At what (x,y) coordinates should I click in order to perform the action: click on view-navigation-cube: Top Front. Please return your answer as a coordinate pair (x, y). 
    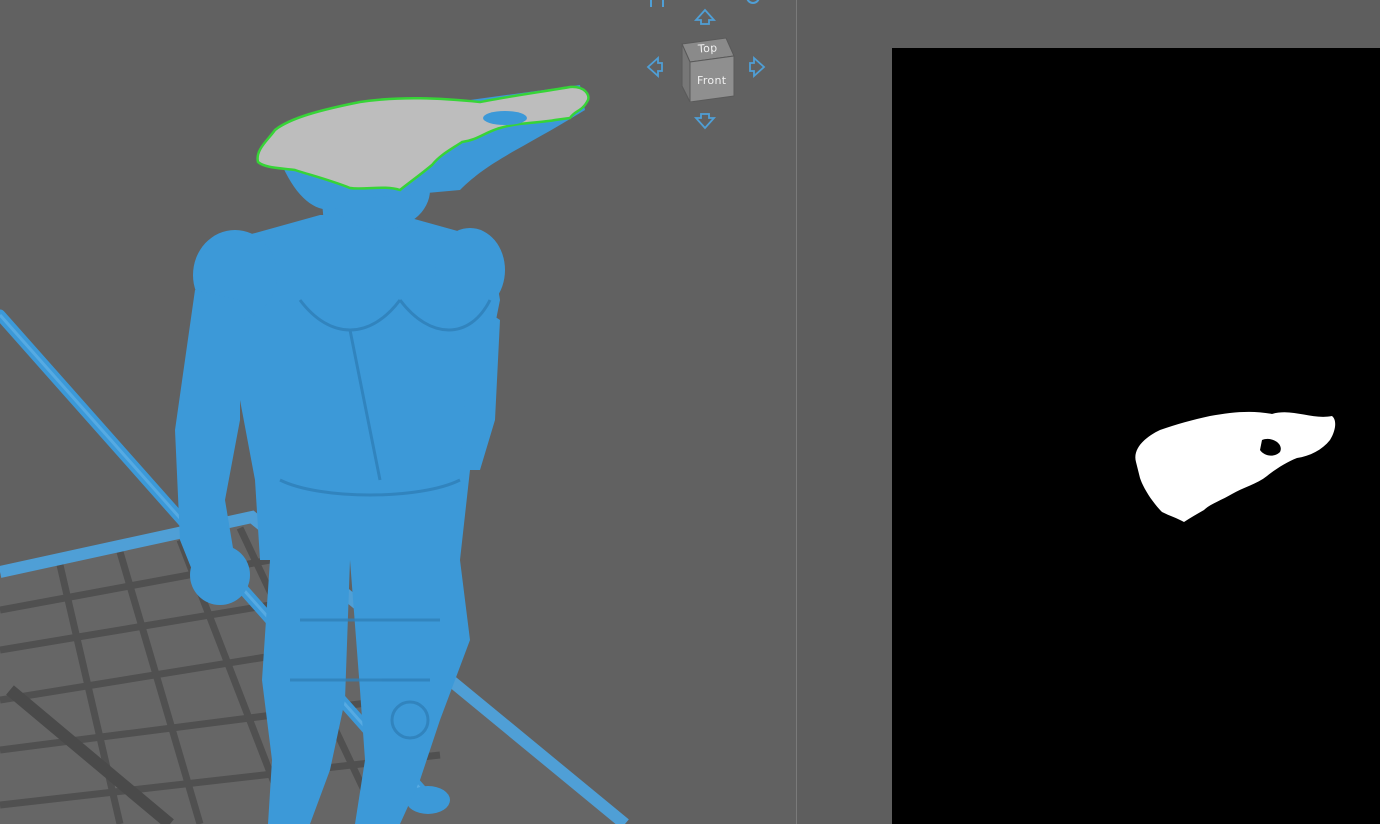
    Looking at the image, I should click on (705, 67).